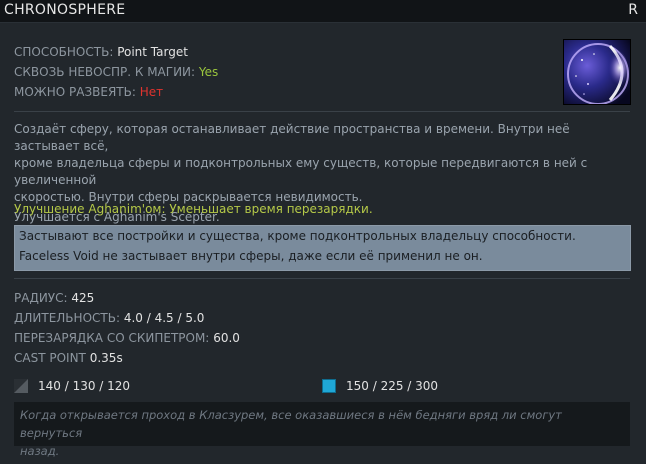 This screenshot has width=646, height=464. I want to click on scepter-cooldown-value: 60.0, so click(226, 338).